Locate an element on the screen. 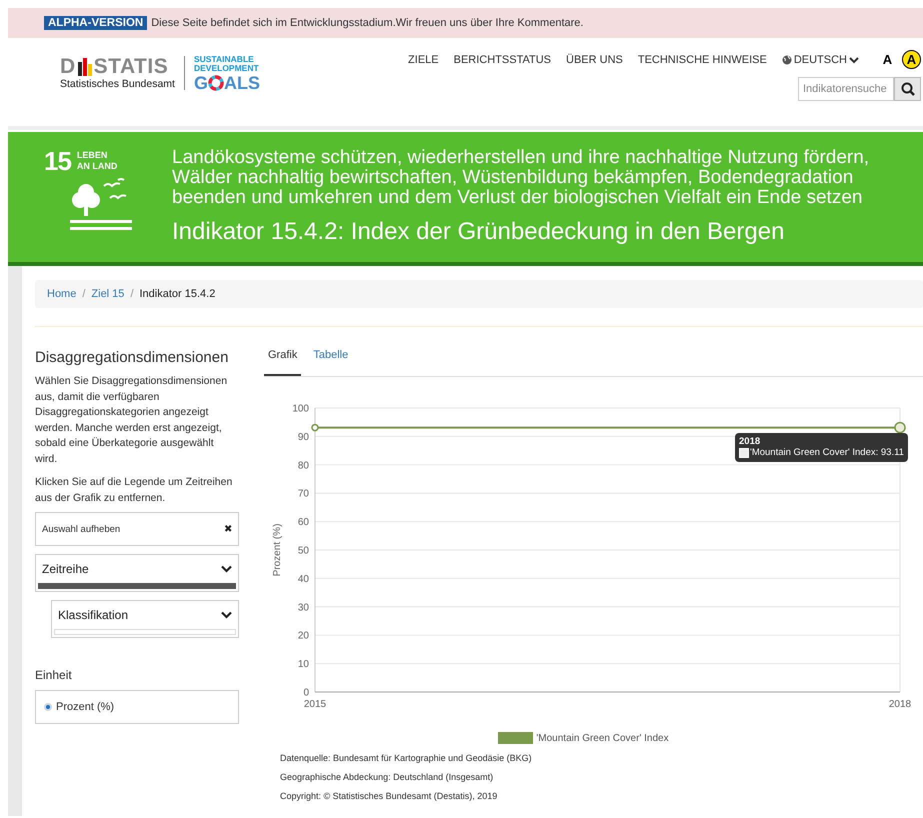 This screenshot has height=818, width=923. flag-bars-icon is located at coordinates (84, 67).